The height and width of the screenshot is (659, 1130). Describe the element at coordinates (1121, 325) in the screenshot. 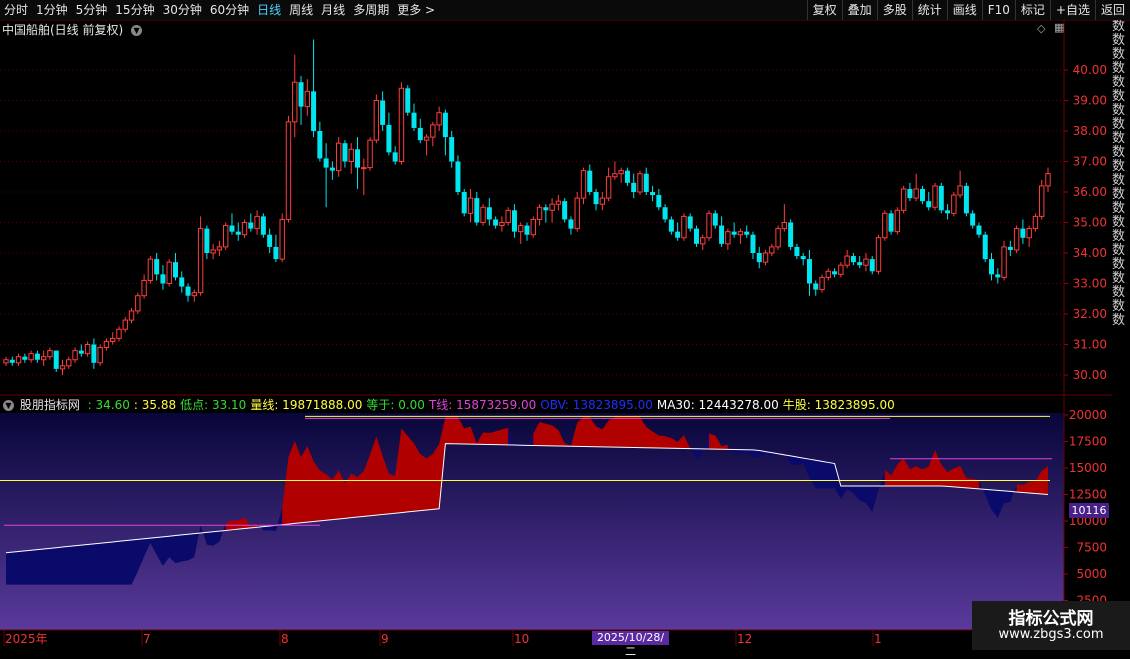

I see `side-info-column: 数数数数数数数数数数数数数数数数数数数数数数` at that location.